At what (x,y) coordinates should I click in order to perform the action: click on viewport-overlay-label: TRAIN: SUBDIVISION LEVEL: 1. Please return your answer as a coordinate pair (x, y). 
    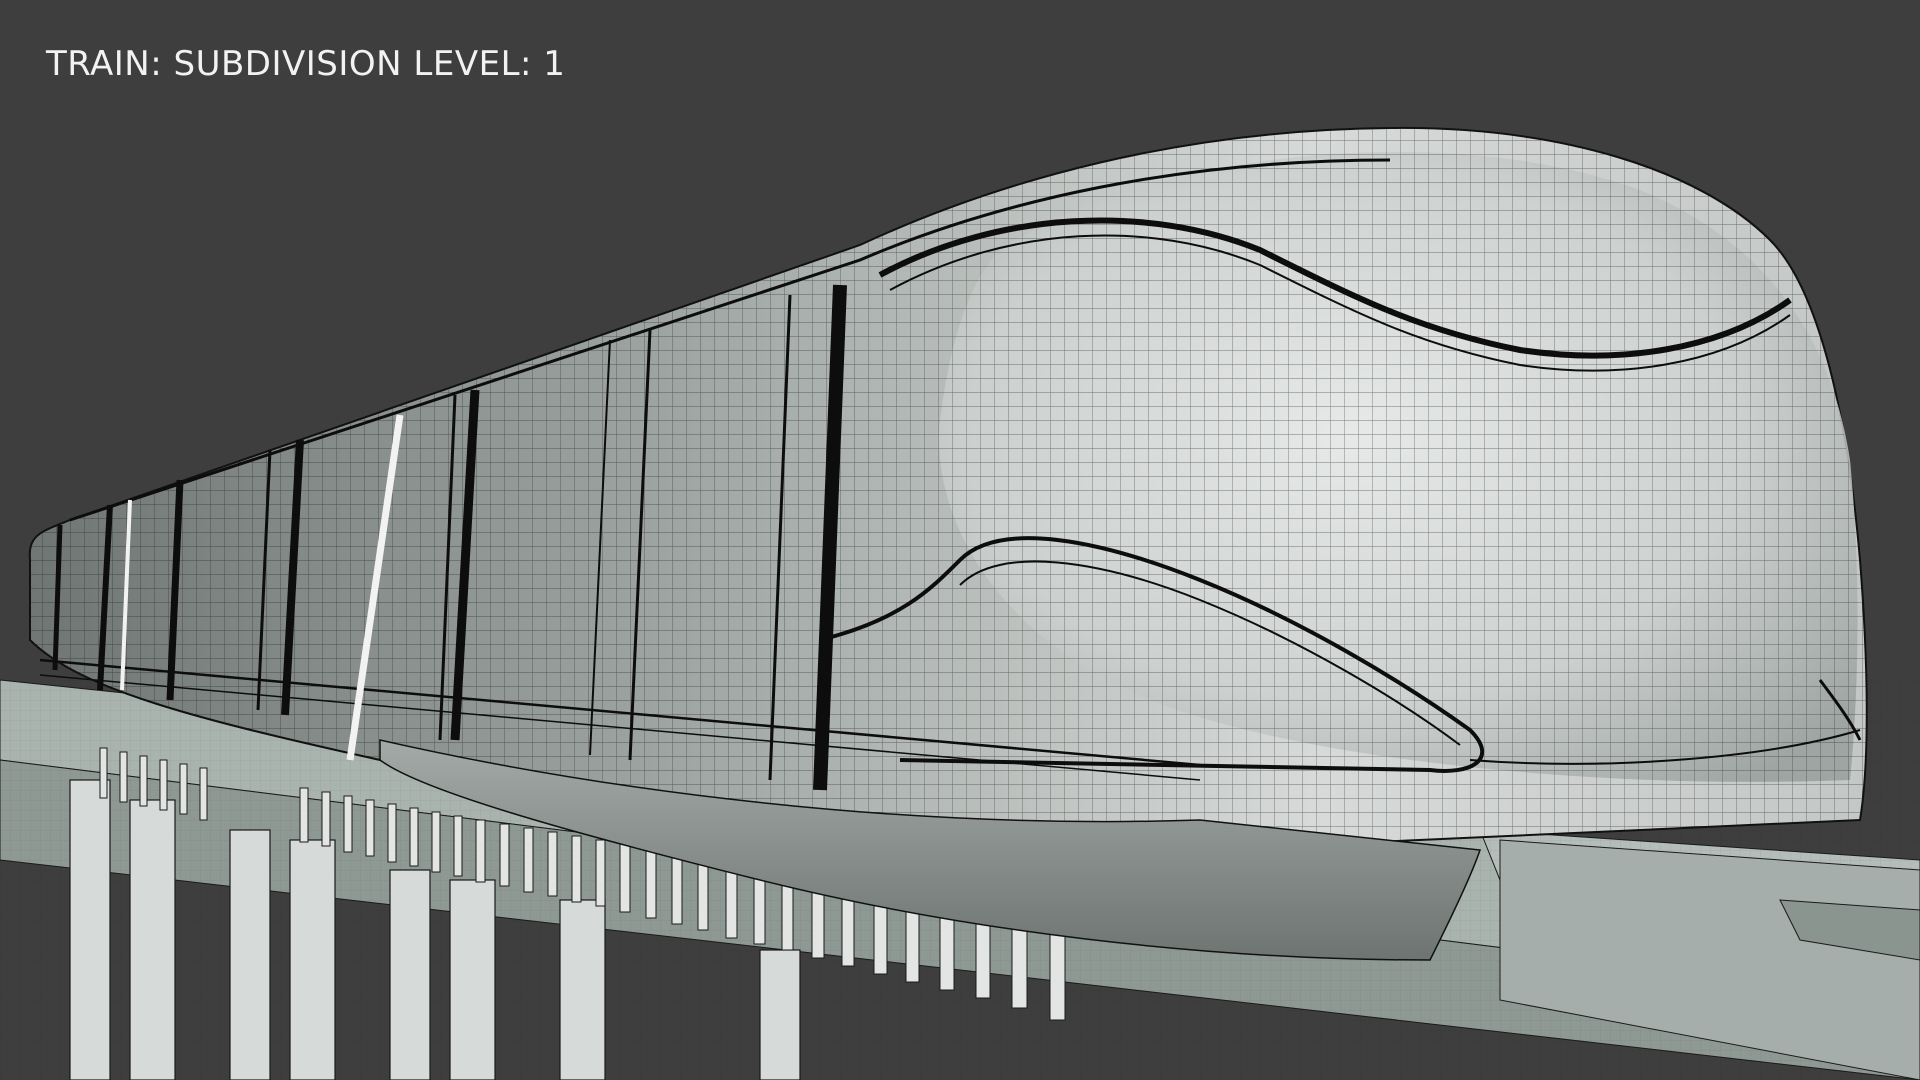
    Looking at the image, I should click on (306, 64).